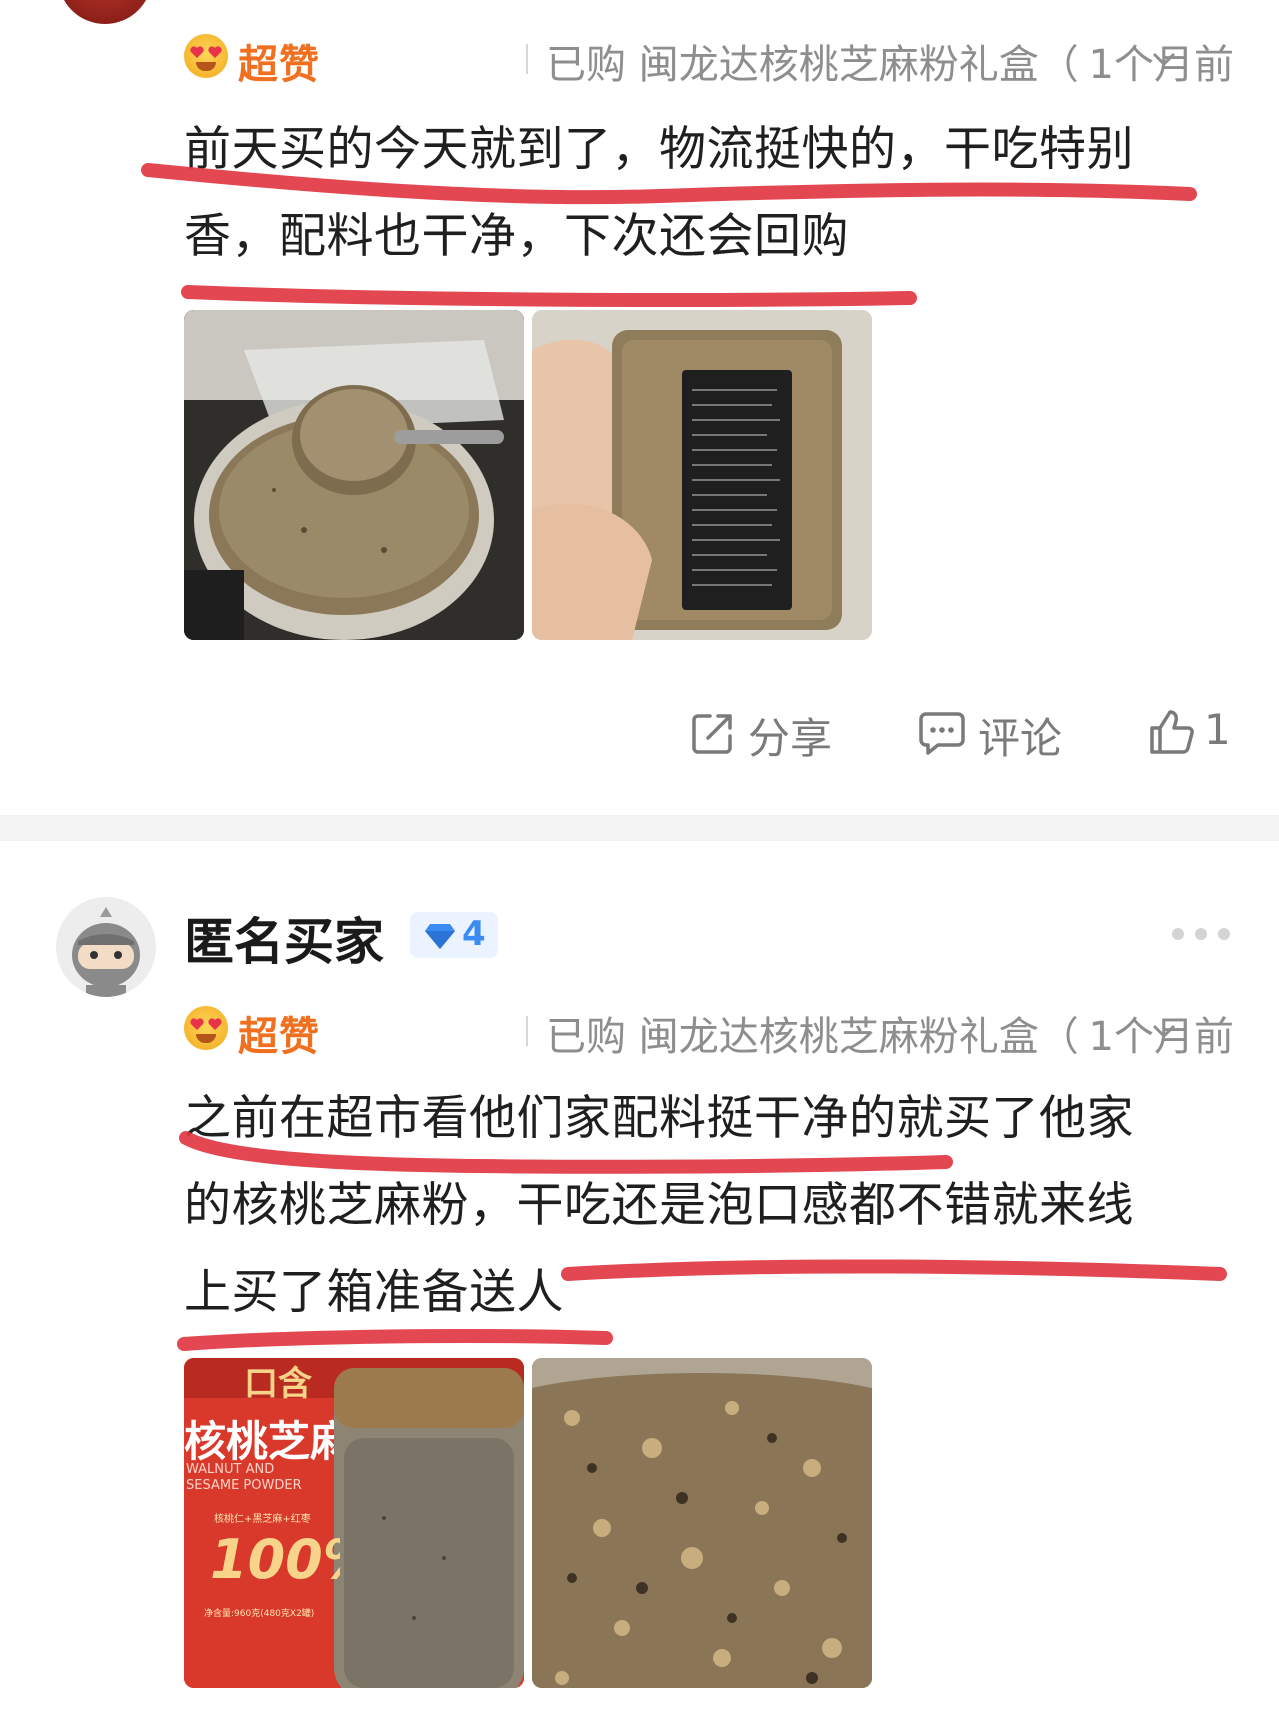 The width and height of the screenshot is (1279, 1720). What do you see at coordinates (262, 1519) in the screenshot?
I see `product-ingredients: 核桃仁+黑芝麻+红枣` at bounding box center [262, 1519].